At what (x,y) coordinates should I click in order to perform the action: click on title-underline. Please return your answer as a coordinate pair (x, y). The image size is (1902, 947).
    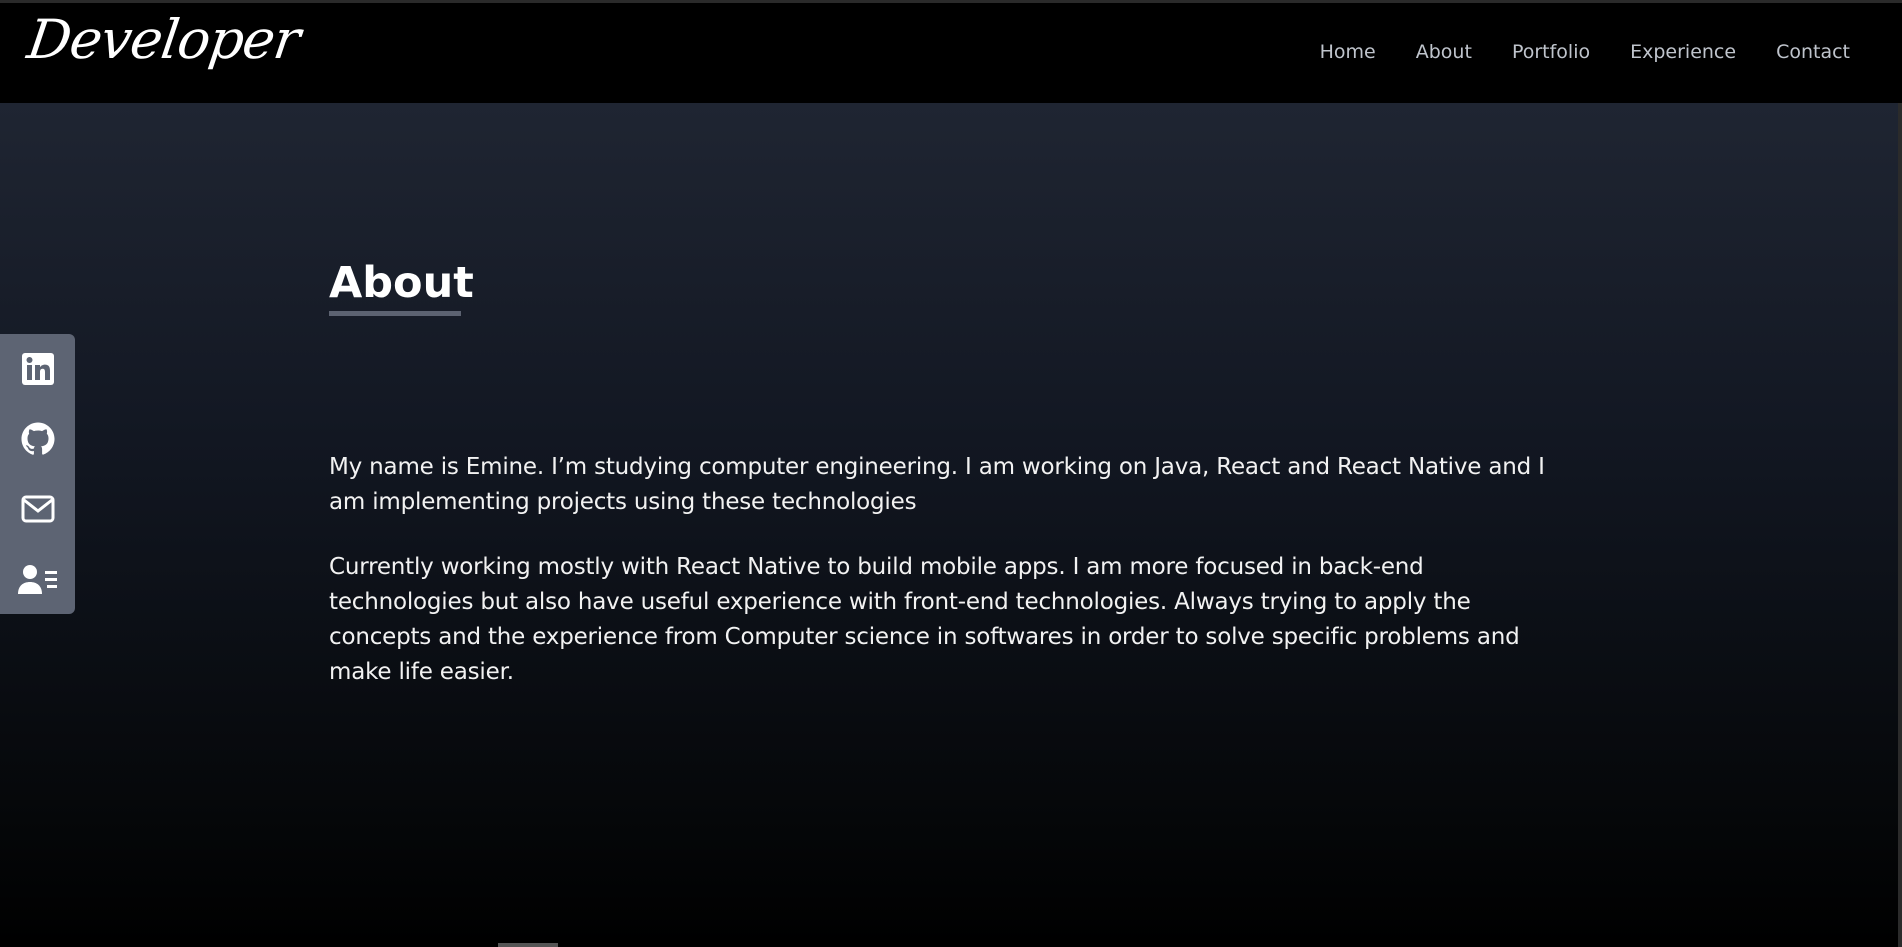
    Looking at the image, I should click on (395, 313).